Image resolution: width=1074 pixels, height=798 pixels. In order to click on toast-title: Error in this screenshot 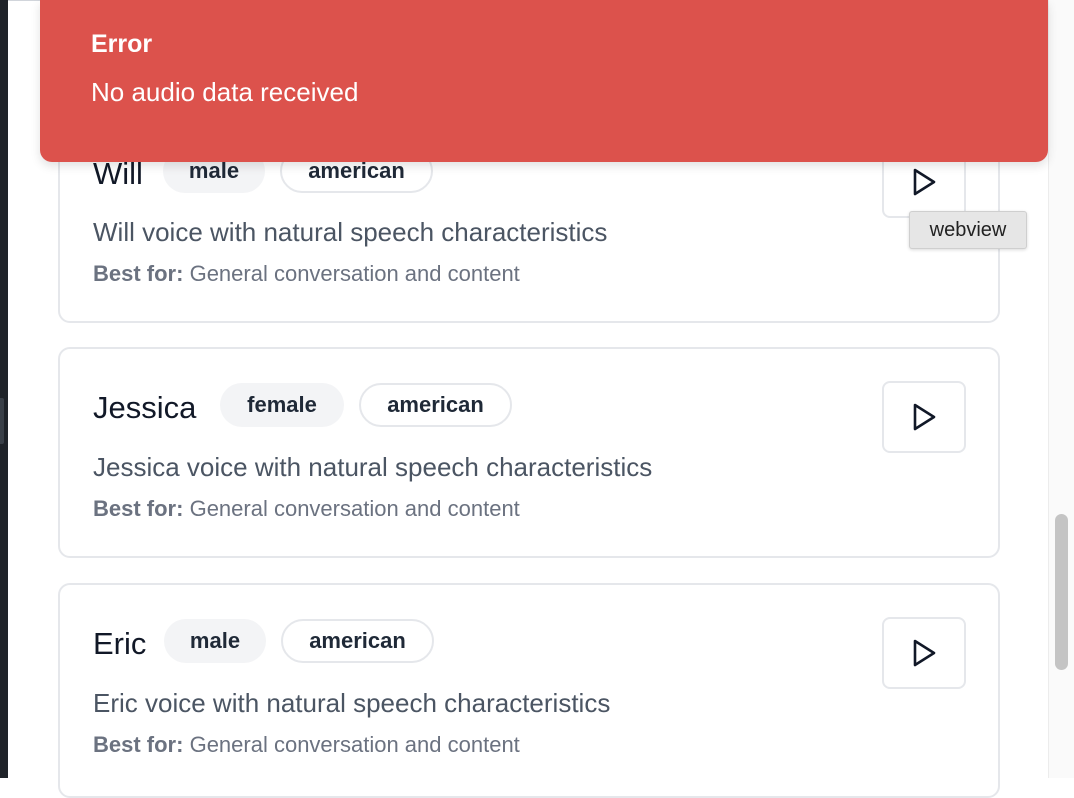, I will do `click(122, 44)`.